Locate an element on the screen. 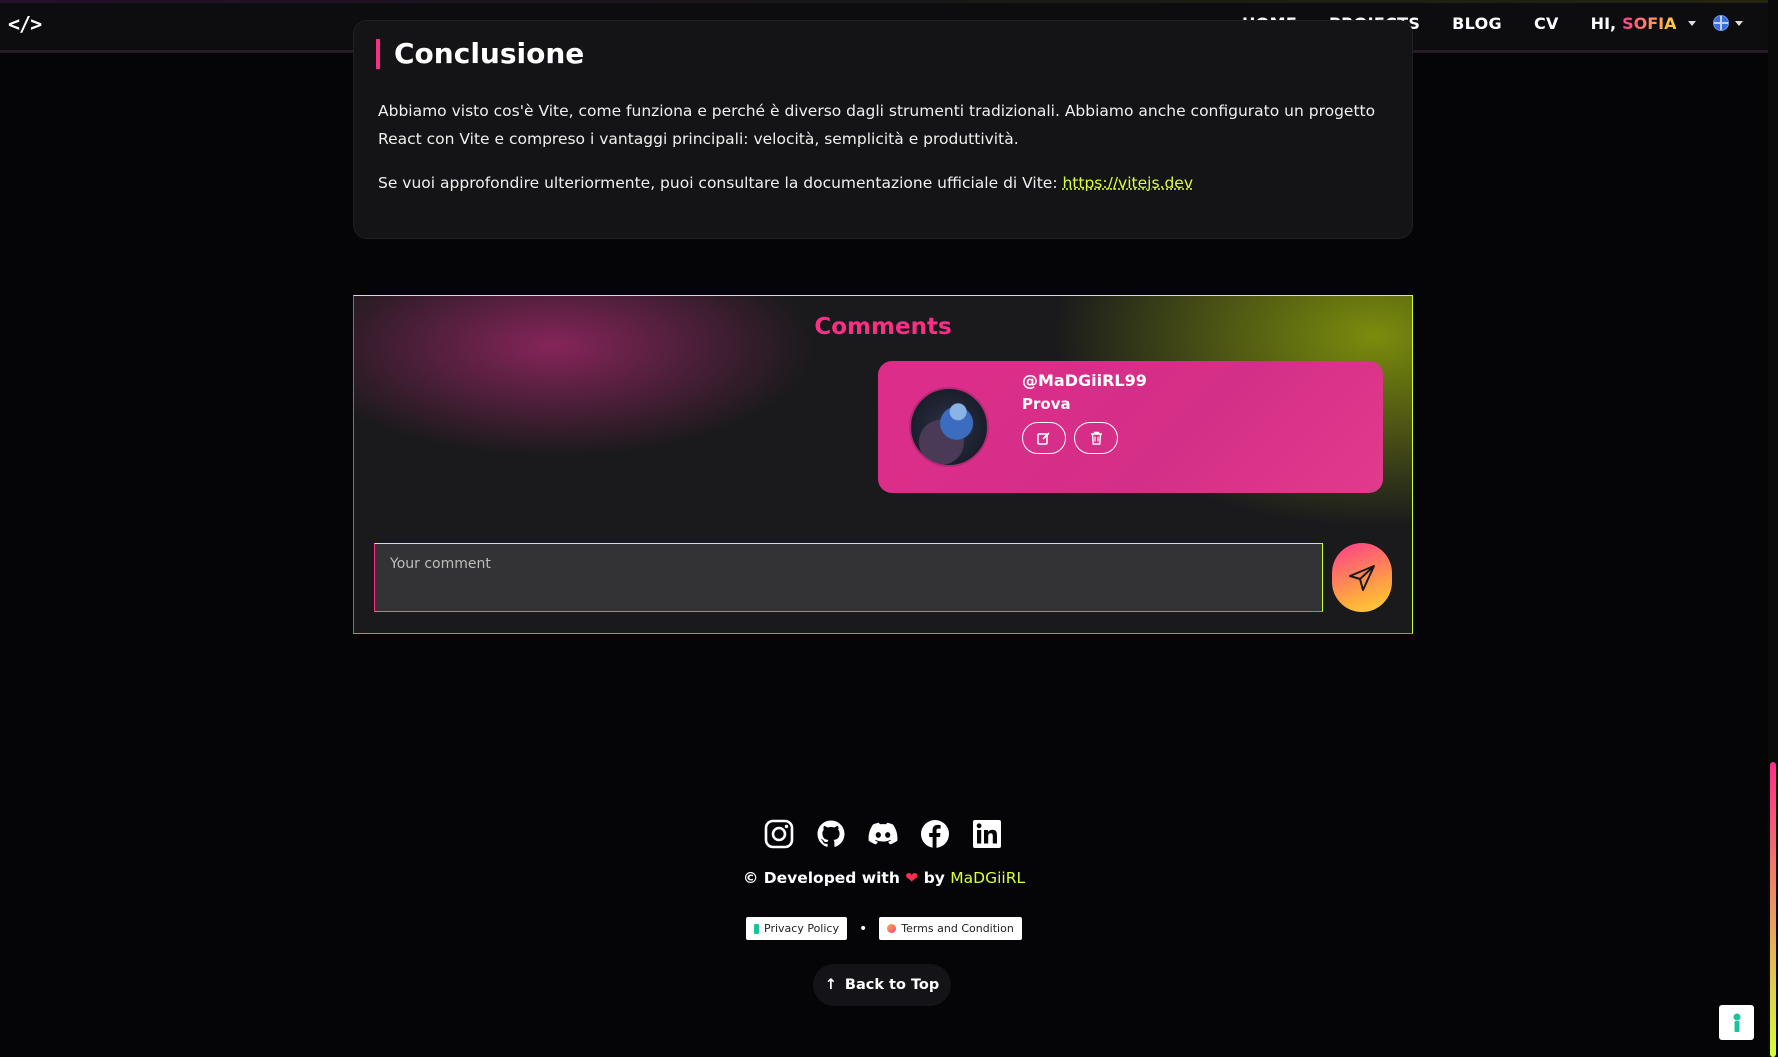 This screenshot has height=1057, width=1778. social-links is located at coordinates (893, 834).